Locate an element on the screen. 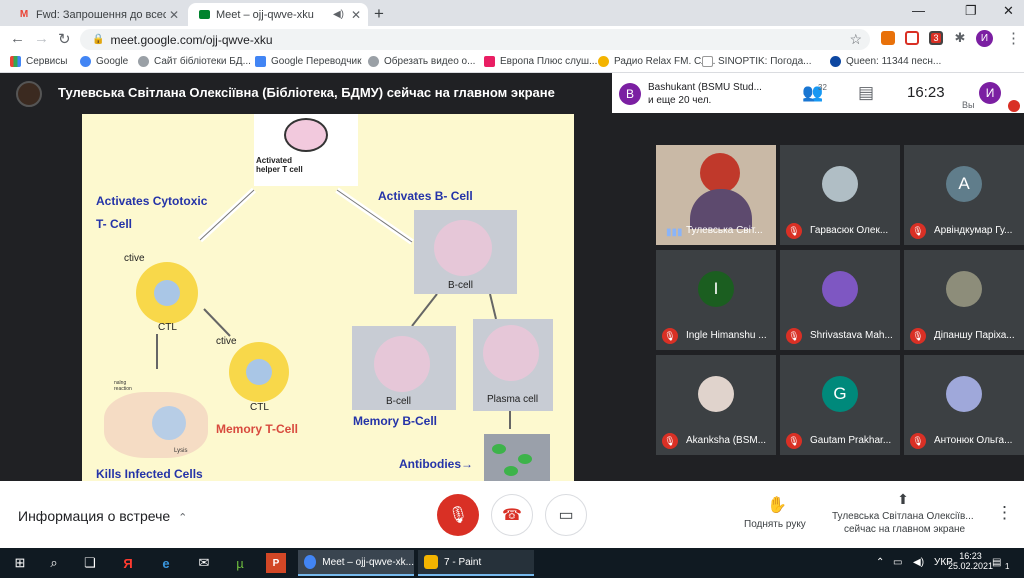 The height and width of the screenshot is (578, 1024). meet-icon is located at coordinates (204, 15).